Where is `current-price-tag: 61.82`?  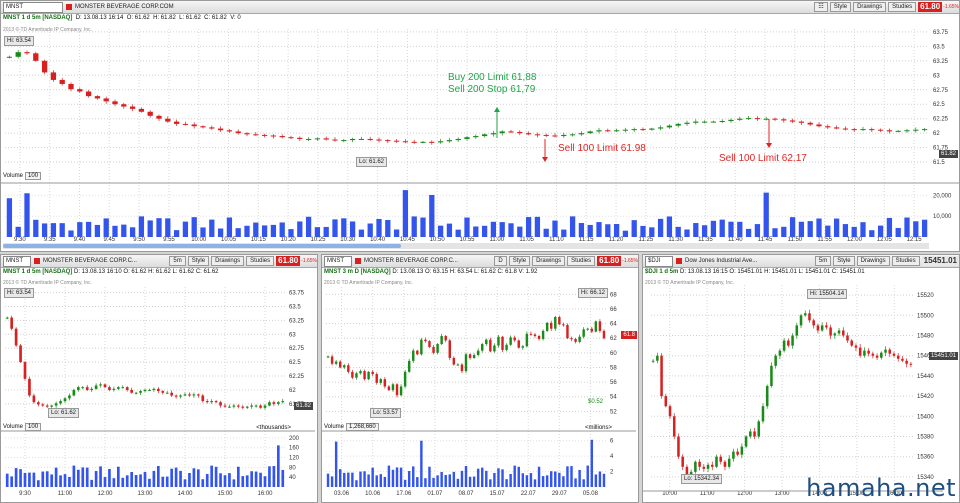 current-price-tag: 61.82 is located at coordinates (948, 154).